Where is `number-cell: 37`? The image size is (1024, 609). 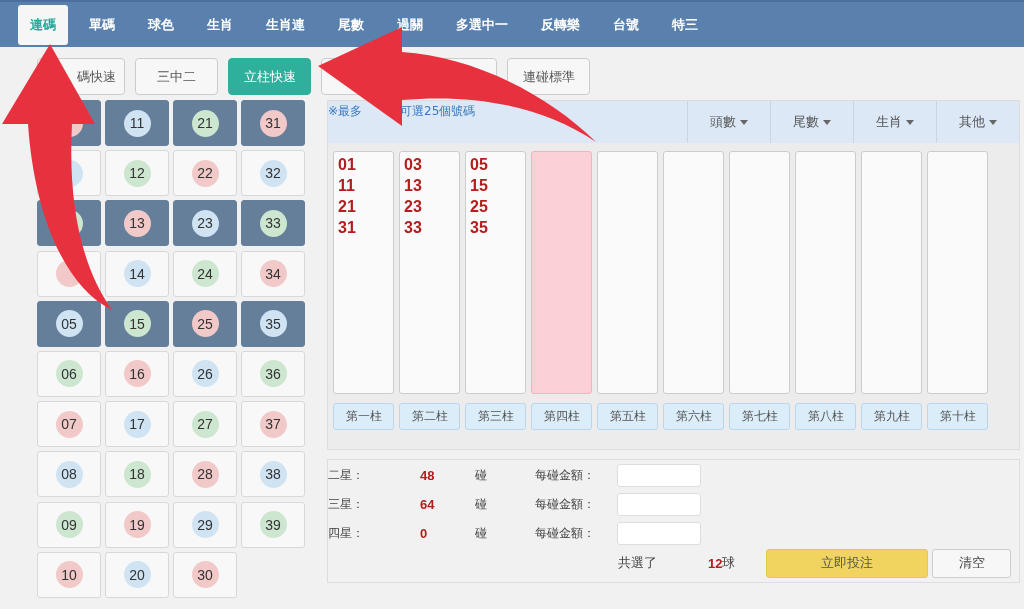 number-cell: 37 is located at coordinates (273, 424).